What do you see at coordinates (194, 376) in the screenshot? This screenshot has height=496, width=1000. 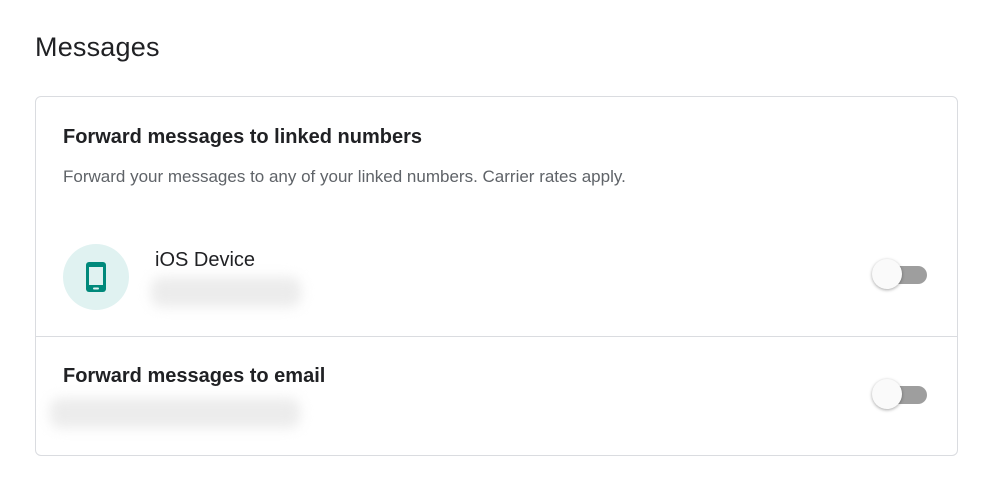 I see `email-forwarding-heading: Forward messages to email` at bounding box center [194, 376].